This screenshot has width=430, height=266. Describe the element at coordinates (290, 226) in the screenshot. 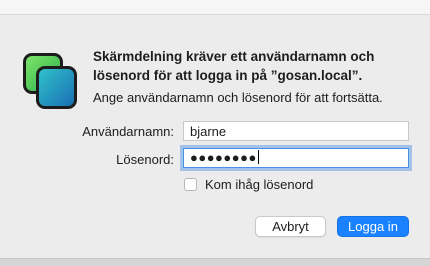

I see `cancel-button: Avbryt` at that location.